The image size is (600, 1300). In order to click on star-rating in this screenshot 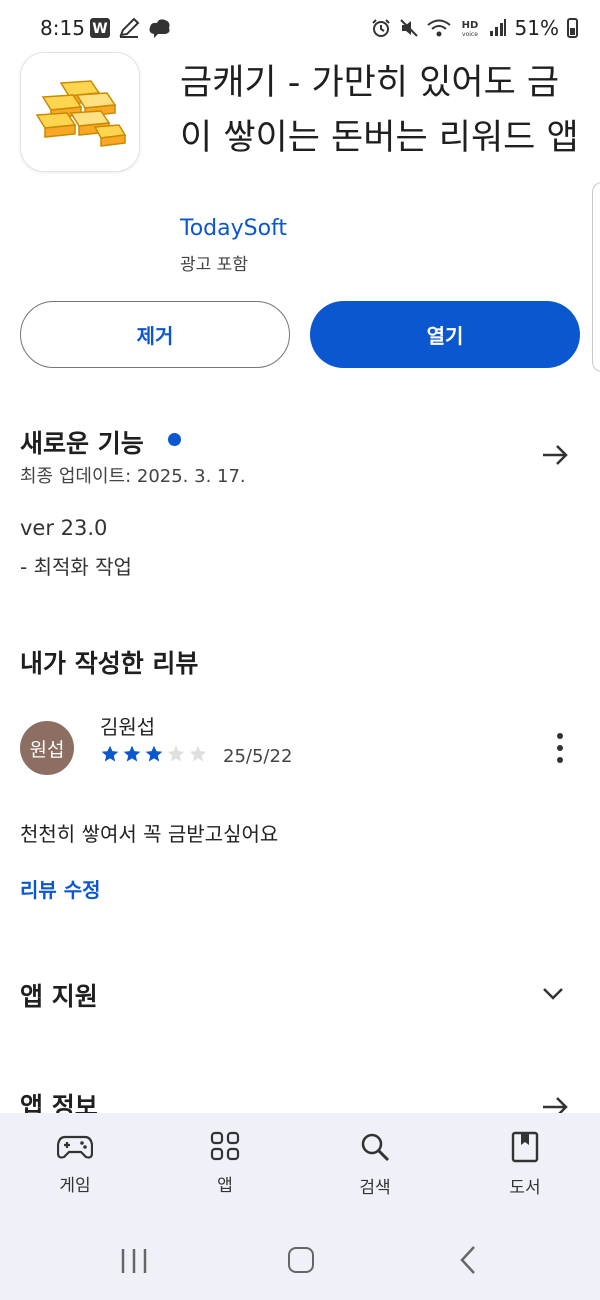, I will do `click(154, 754)`.